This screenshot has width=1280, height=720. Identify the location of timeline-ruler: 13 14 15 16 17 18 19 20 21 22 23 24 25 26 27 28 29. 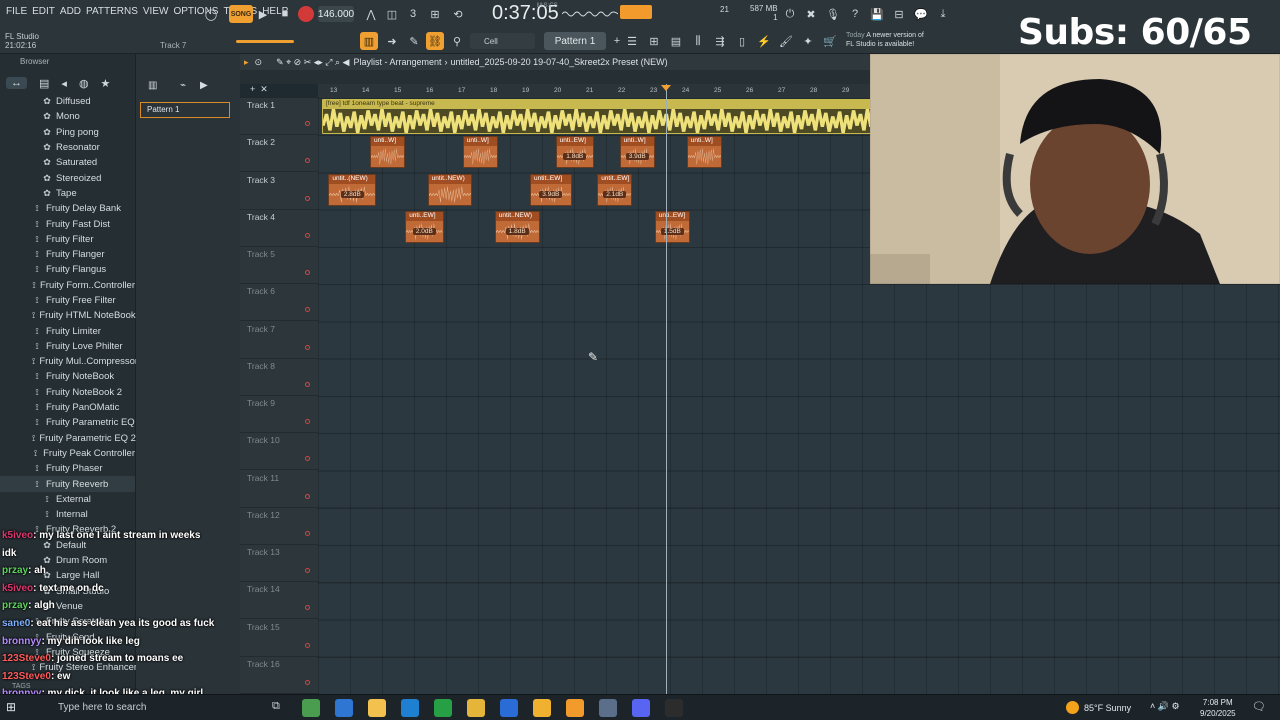
(594, 91).